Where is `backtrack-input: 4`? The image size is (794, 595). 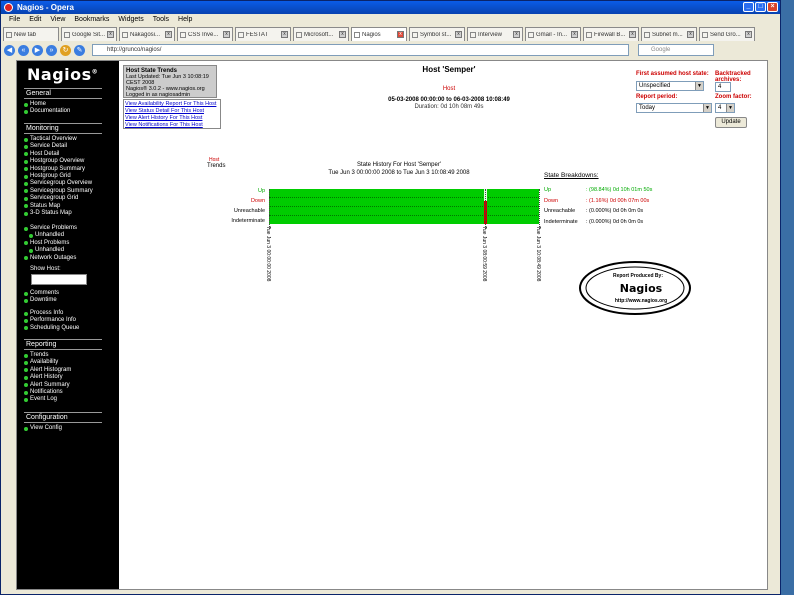 backtrack-input: 4 is located at coordinates (723, 87).